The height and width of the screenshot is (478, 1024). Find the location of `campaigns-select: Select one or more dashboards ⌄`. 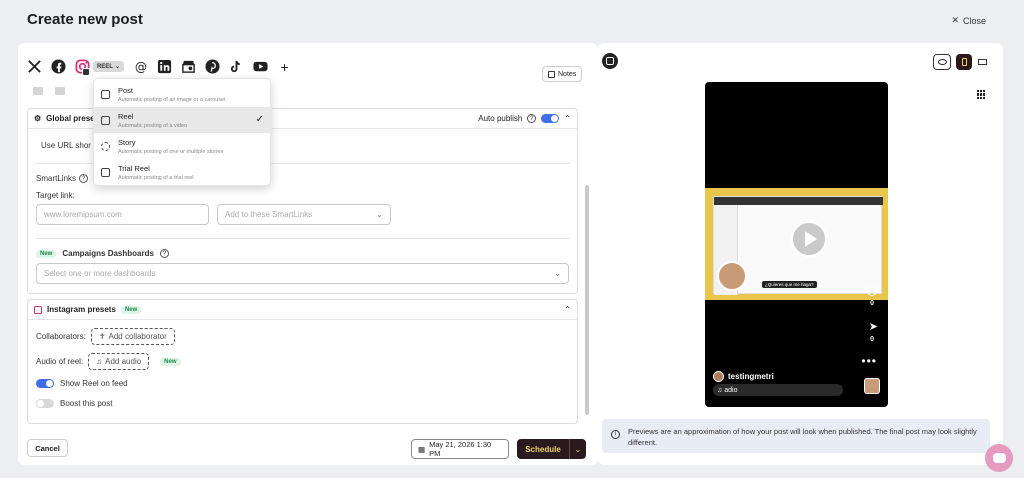

campaigns-select: Select one or more dashboards ⌄ is located at coordinates (302, 273).